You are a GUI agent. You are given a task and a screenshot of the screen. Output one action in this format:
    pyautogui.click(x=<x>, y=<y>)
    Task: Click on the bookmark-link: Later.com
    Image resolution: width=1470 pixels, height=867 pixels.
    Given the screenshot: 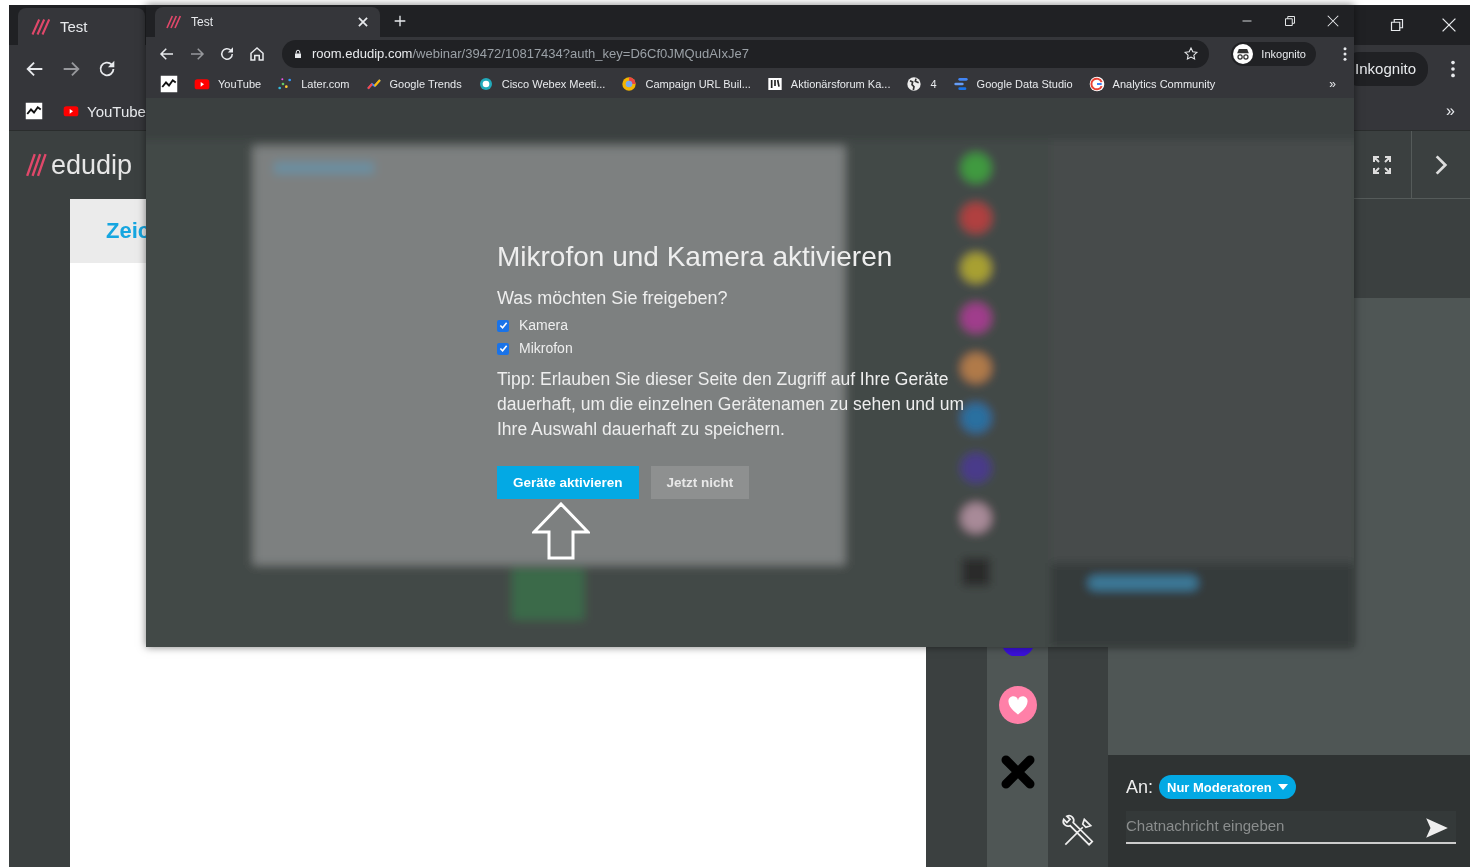 What is the action you would take?
    pyautogui.click(x=313, y=84)
    